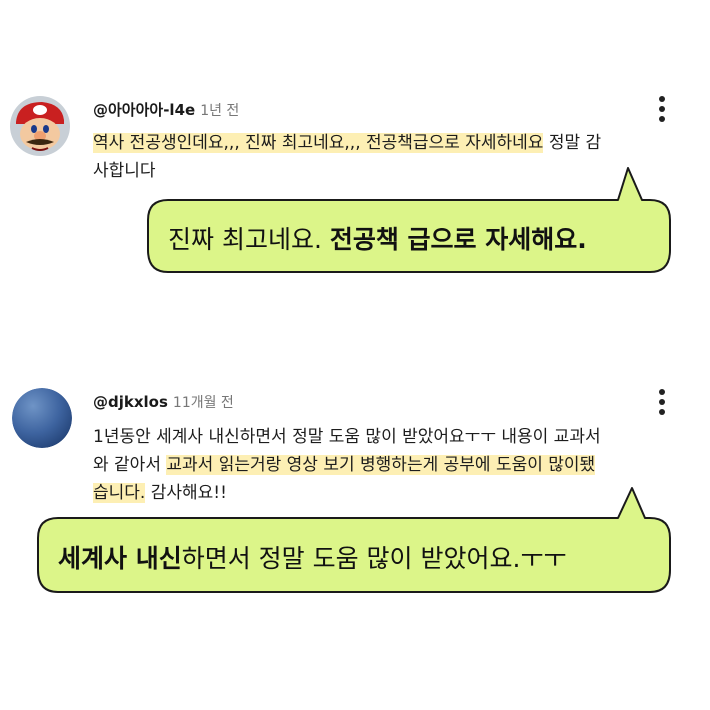 Image resolution: width=710 pixels, height=710 pixels. I want to click on speech-bubble, so click(354, 540).